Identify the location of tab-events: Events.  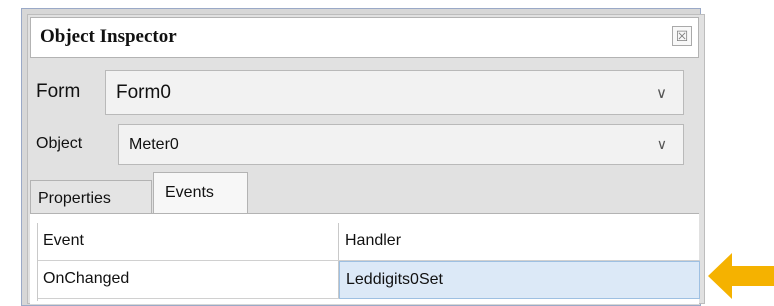
(200, 193).